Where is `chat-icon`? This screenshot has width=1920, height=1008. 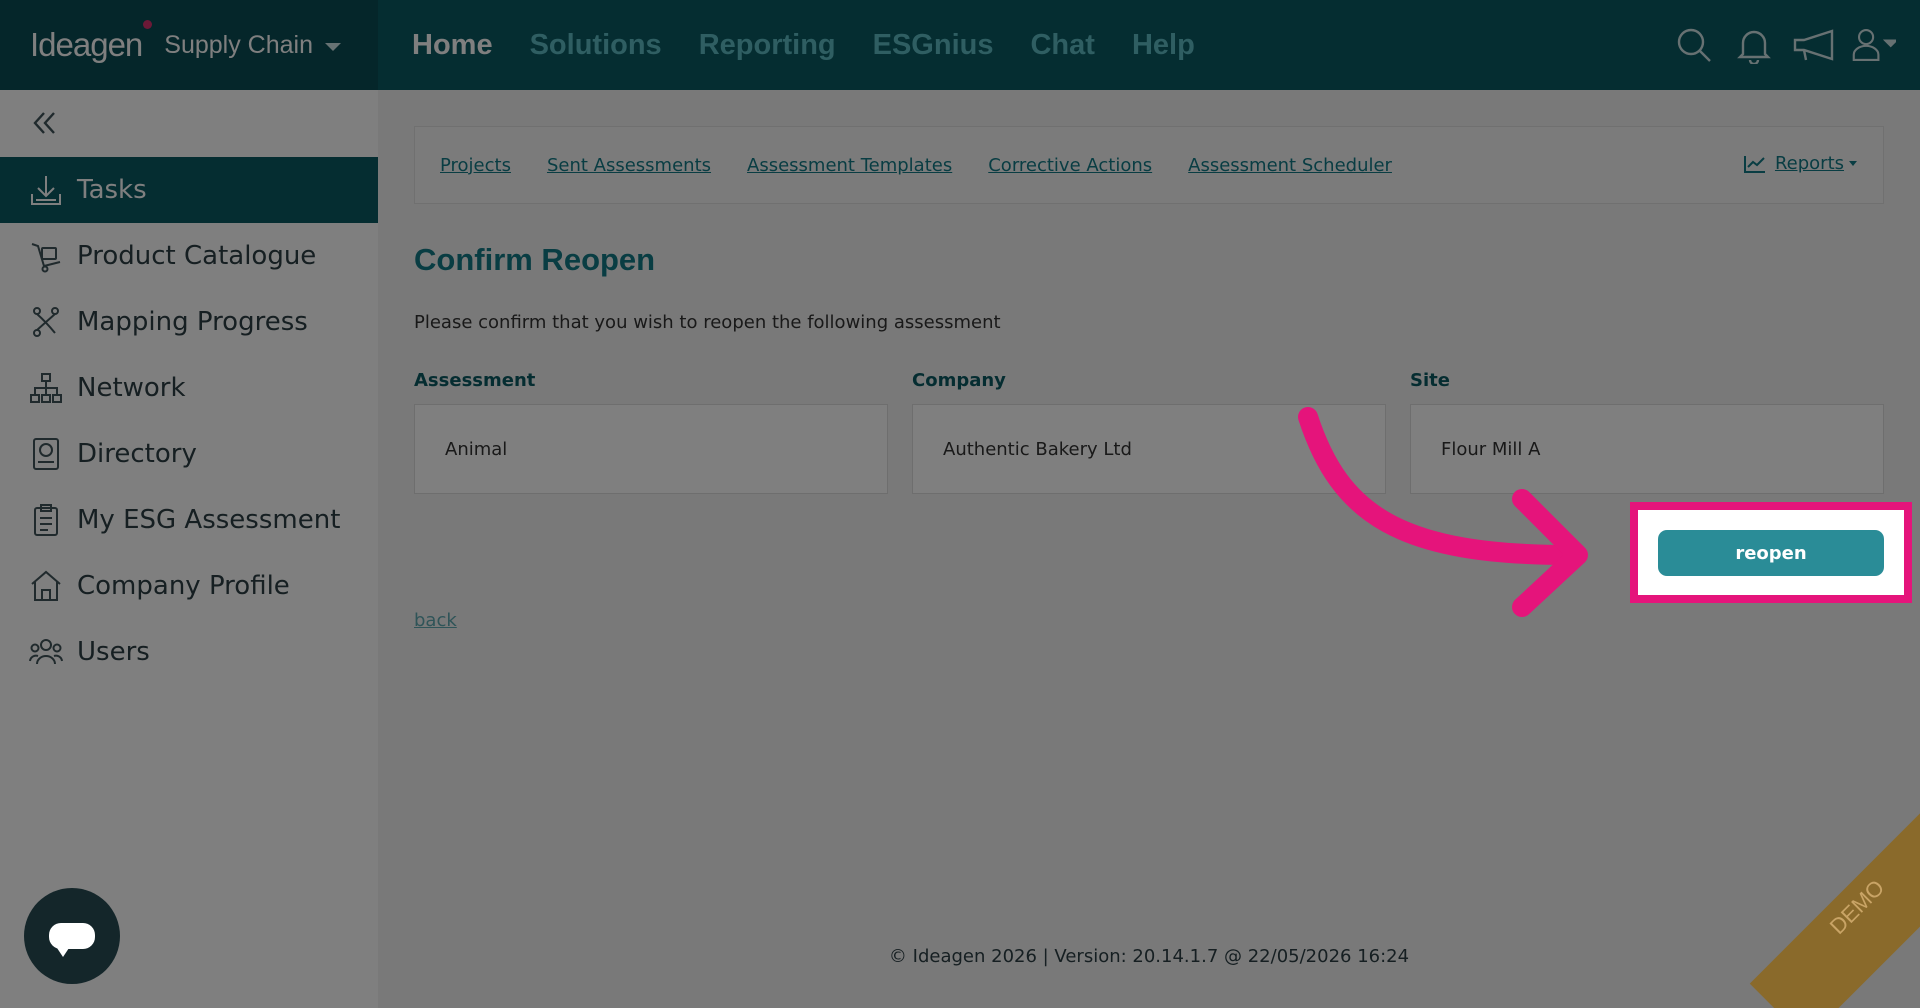
chat-icon is located at coordinates (72, 940).